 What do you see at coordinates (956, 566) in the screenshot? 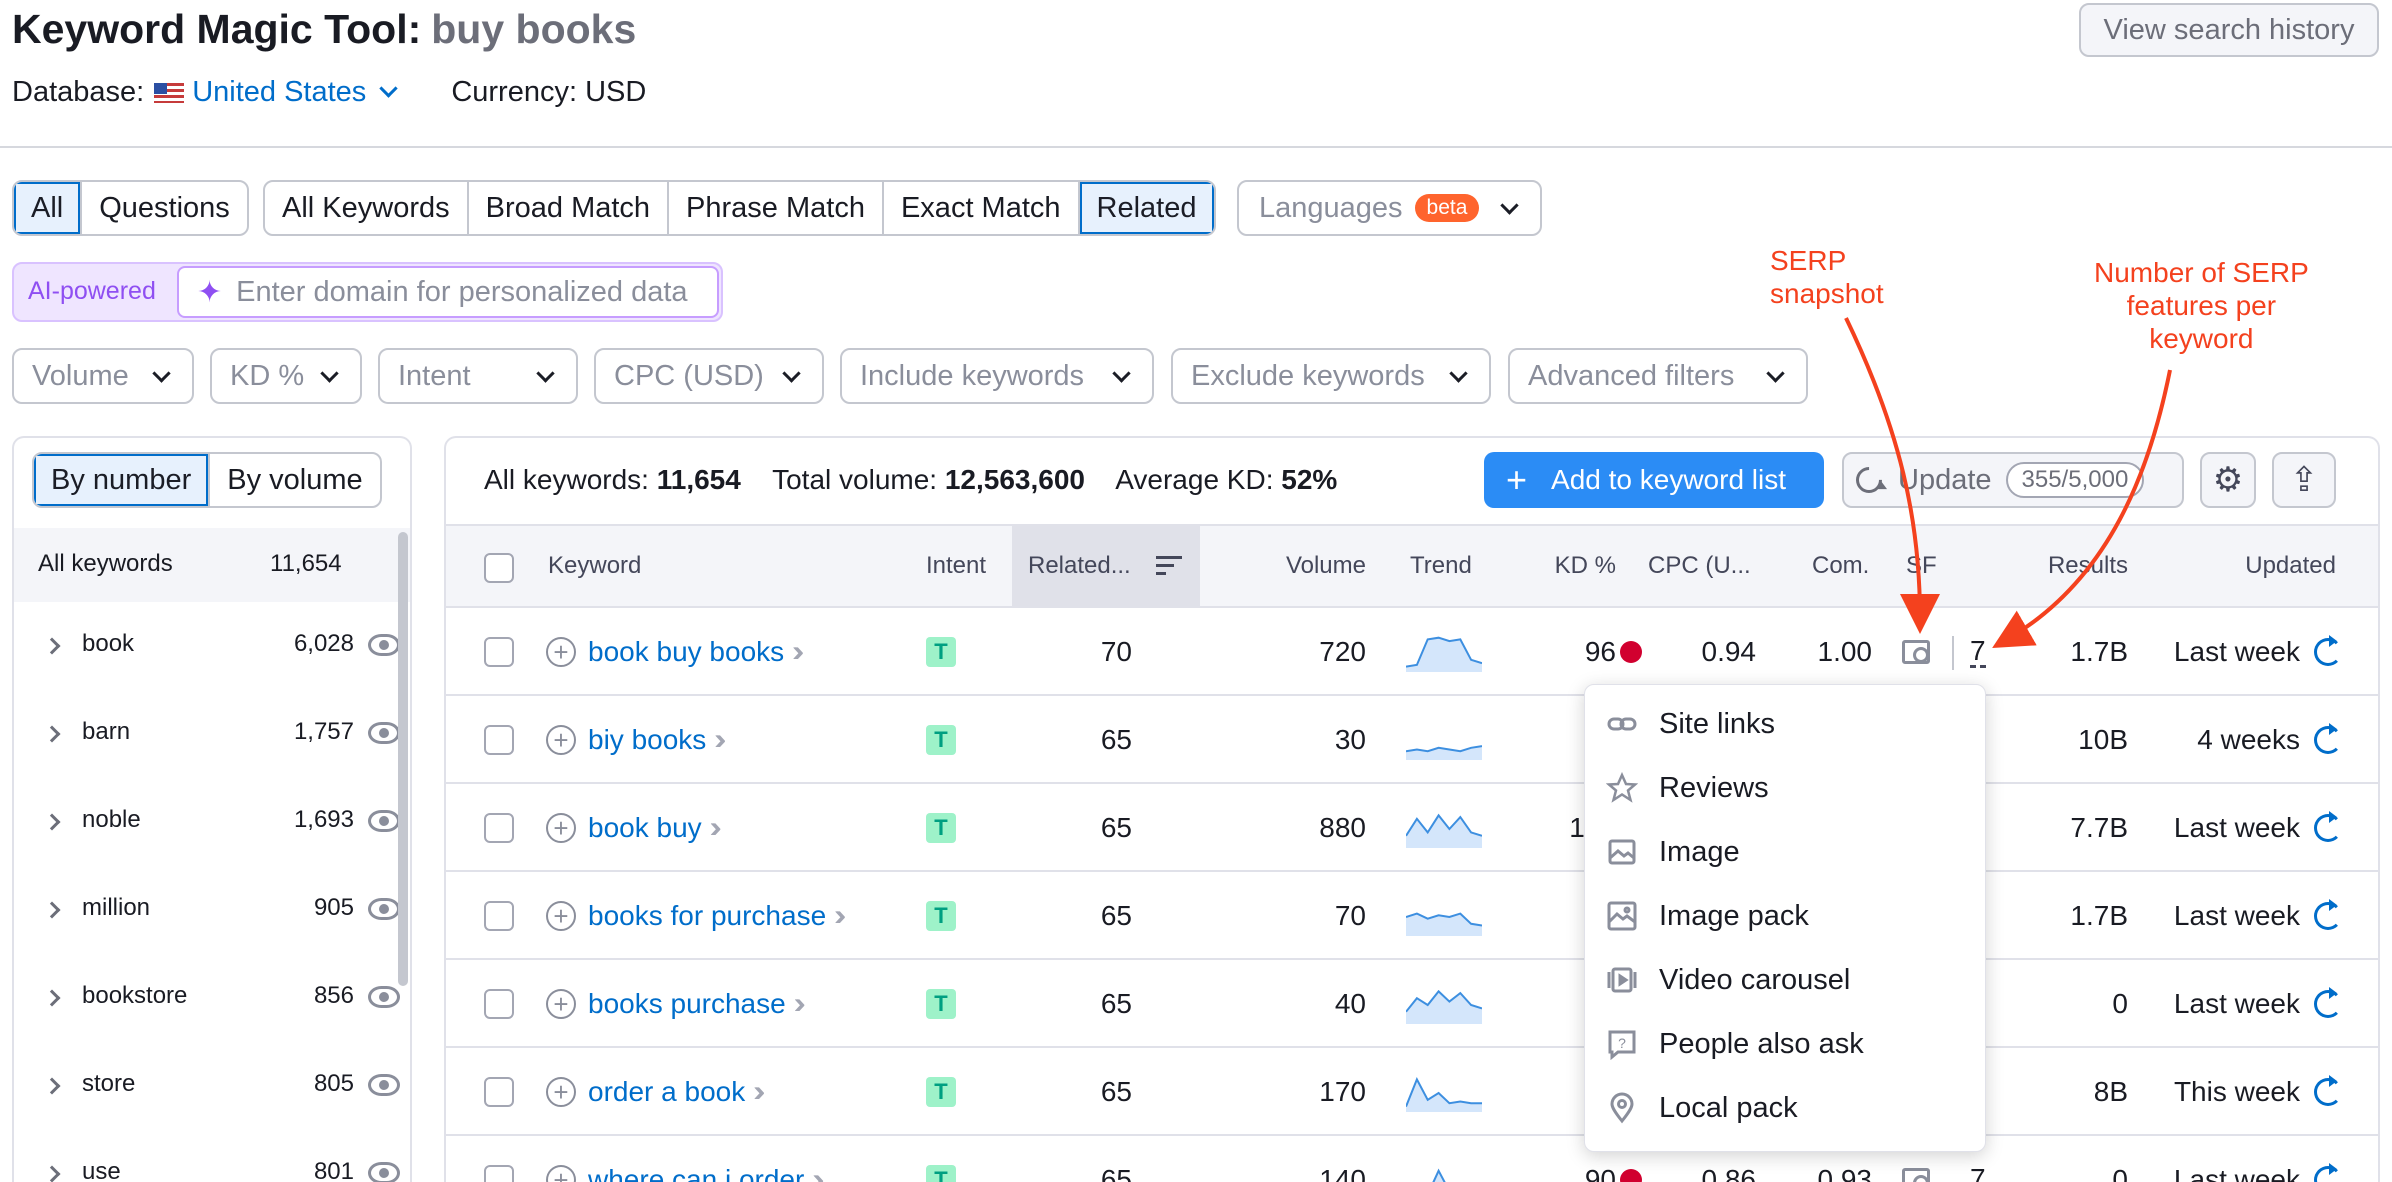
I see `col-intent: Intent` at bounding box center [956, 566].